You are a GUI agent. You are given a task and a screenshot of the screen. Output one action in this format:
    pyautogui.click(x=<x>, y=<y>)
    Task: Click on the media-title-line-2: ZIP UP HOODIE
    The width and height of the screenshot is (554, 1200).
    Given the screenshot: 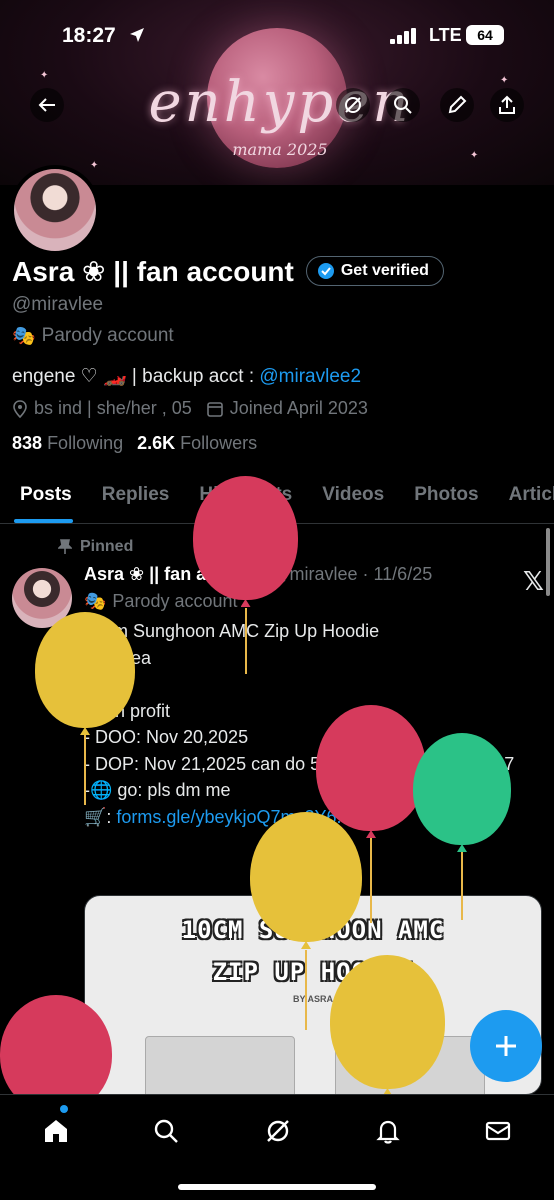 What is the action you would take?
    pyautogui.click(x=313, y=972)
    